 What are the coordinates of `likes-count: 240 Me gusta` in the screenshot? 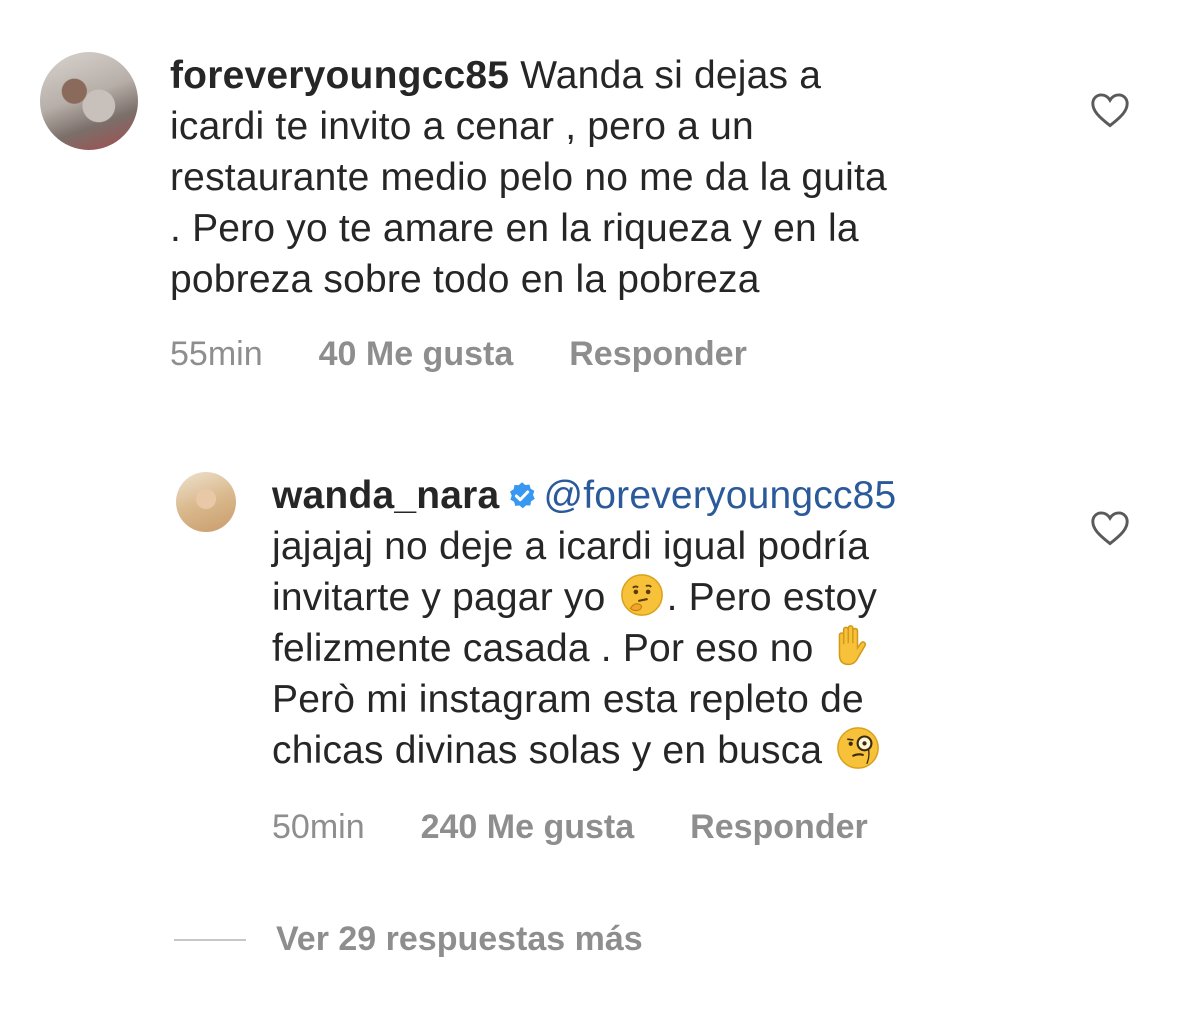 It's located at (528, 827).